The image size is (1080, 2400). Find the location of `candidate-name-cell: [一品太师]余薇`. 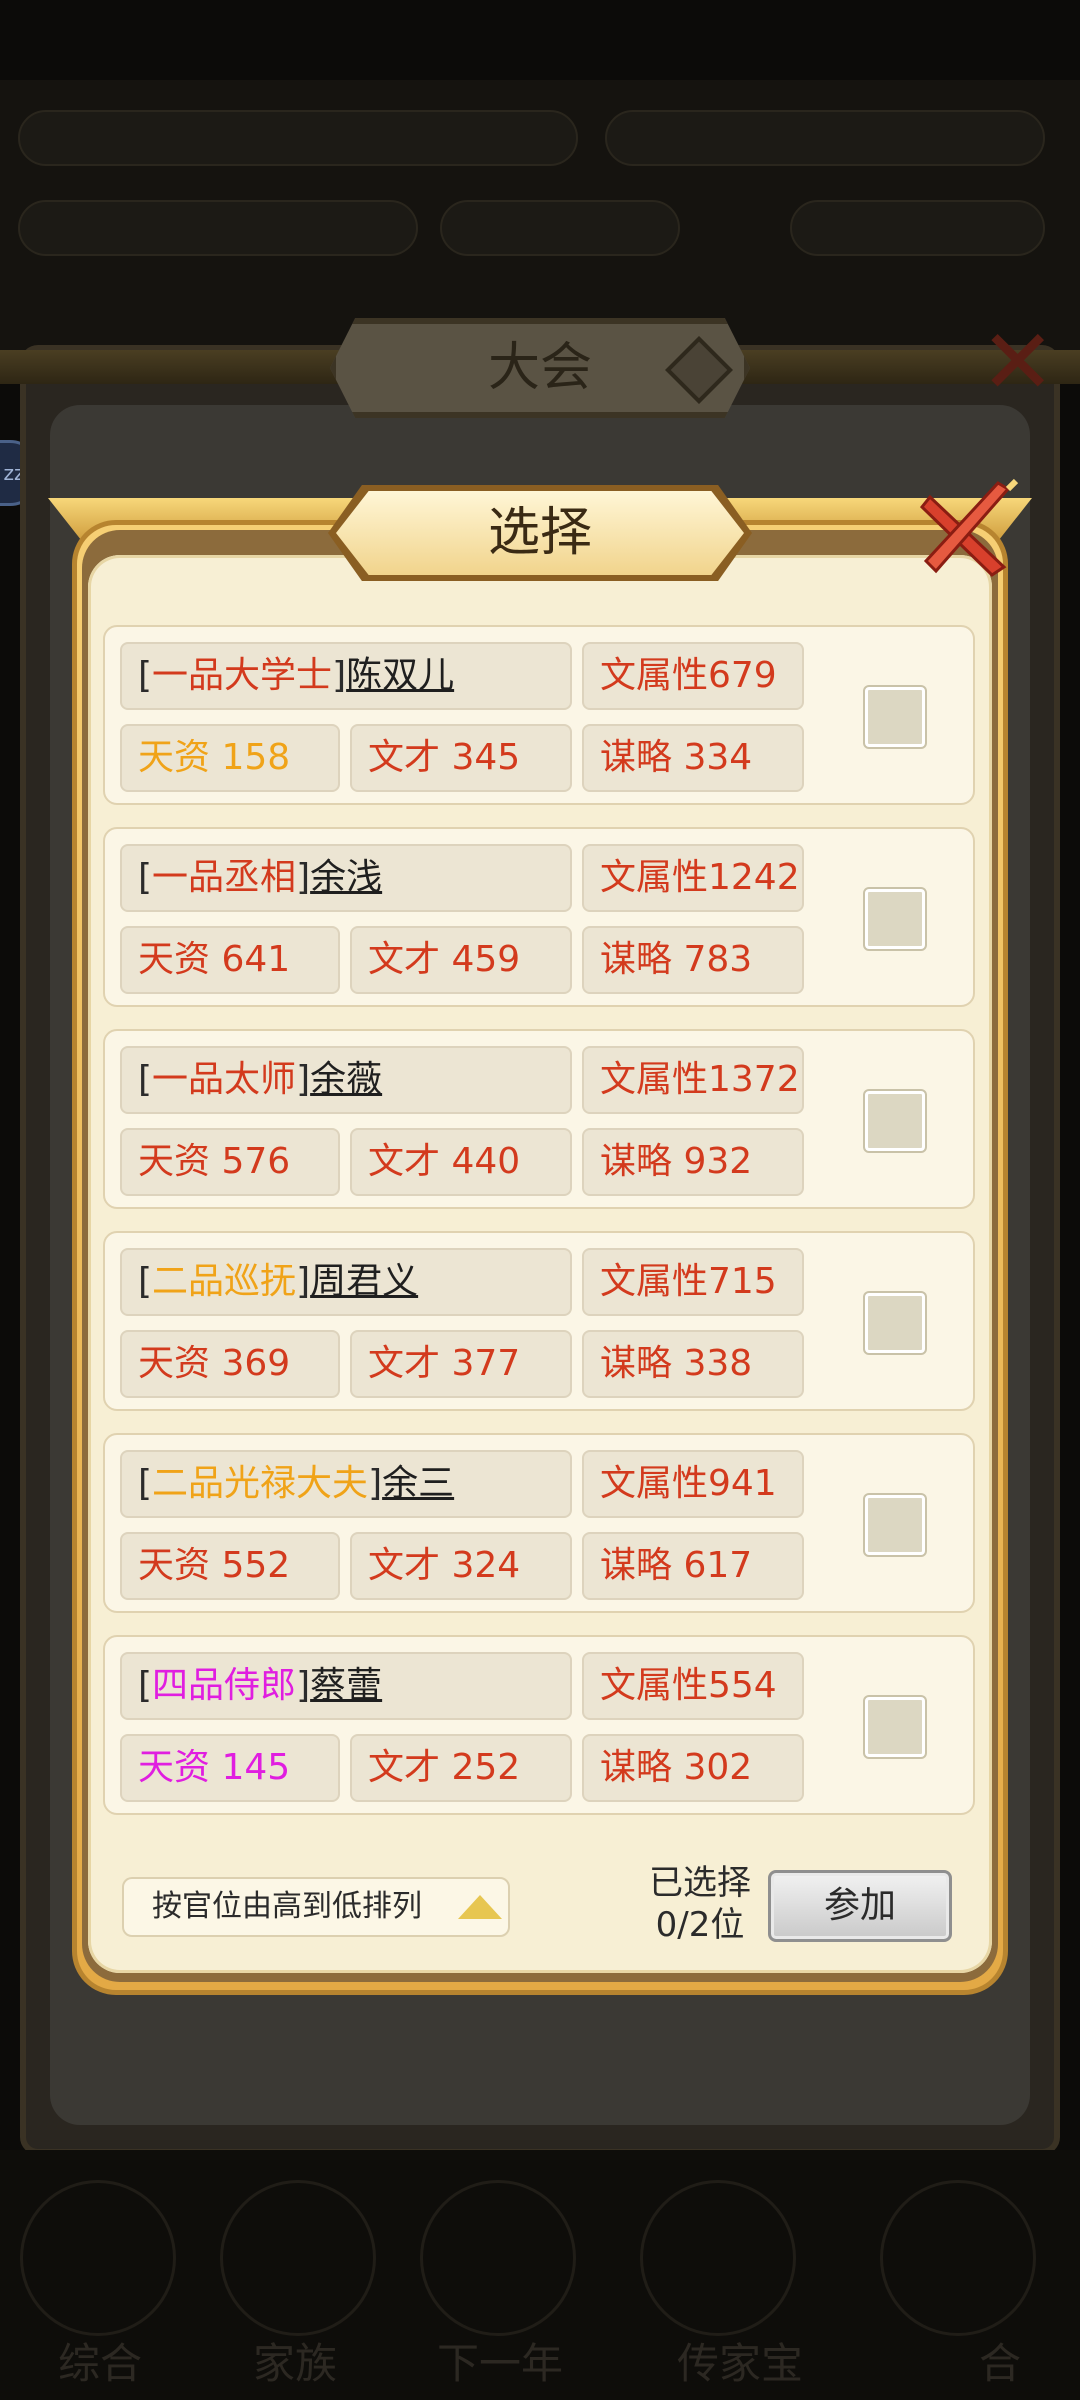

candidate-name-cell: [一品太师]余薇 is located at coordinates (346, 1080).